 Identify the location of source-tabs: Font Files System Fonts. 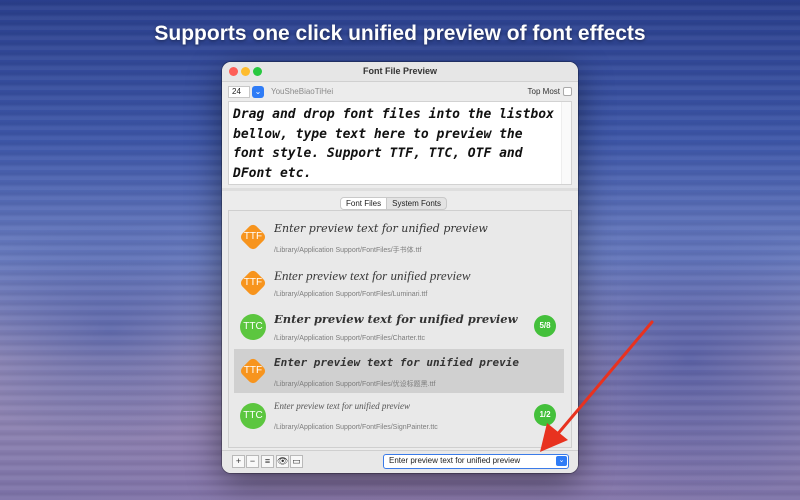
(394, 203).